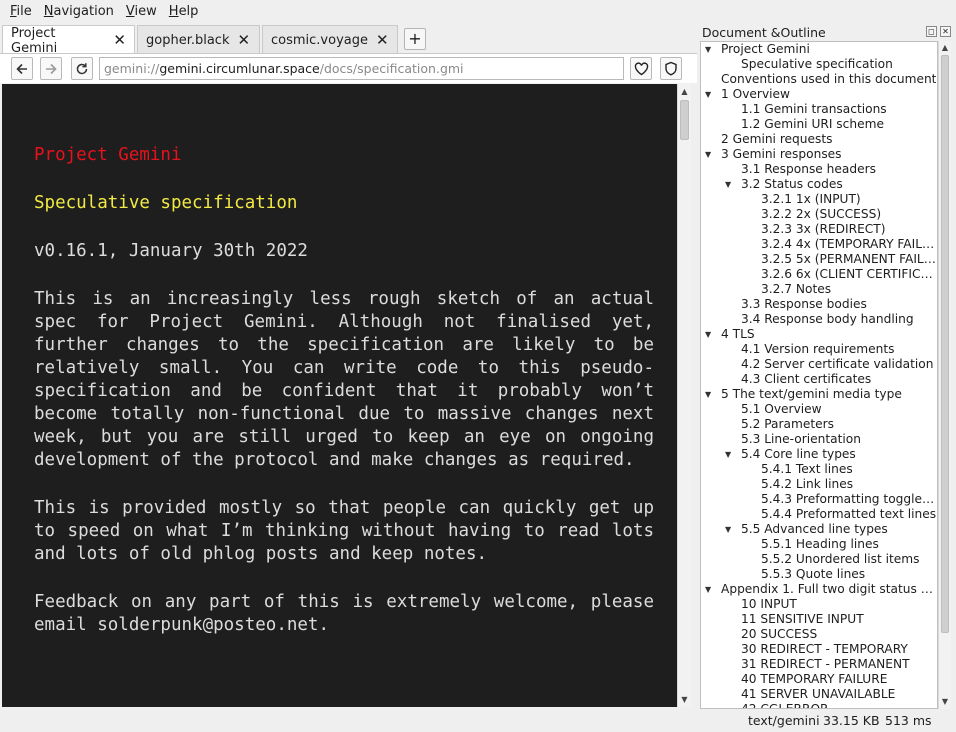  What do you see at coordinates (819, 484) in the screenshot?
I see `outline-item: 5.4.2 Link lines` at bounding box center [819, 484].